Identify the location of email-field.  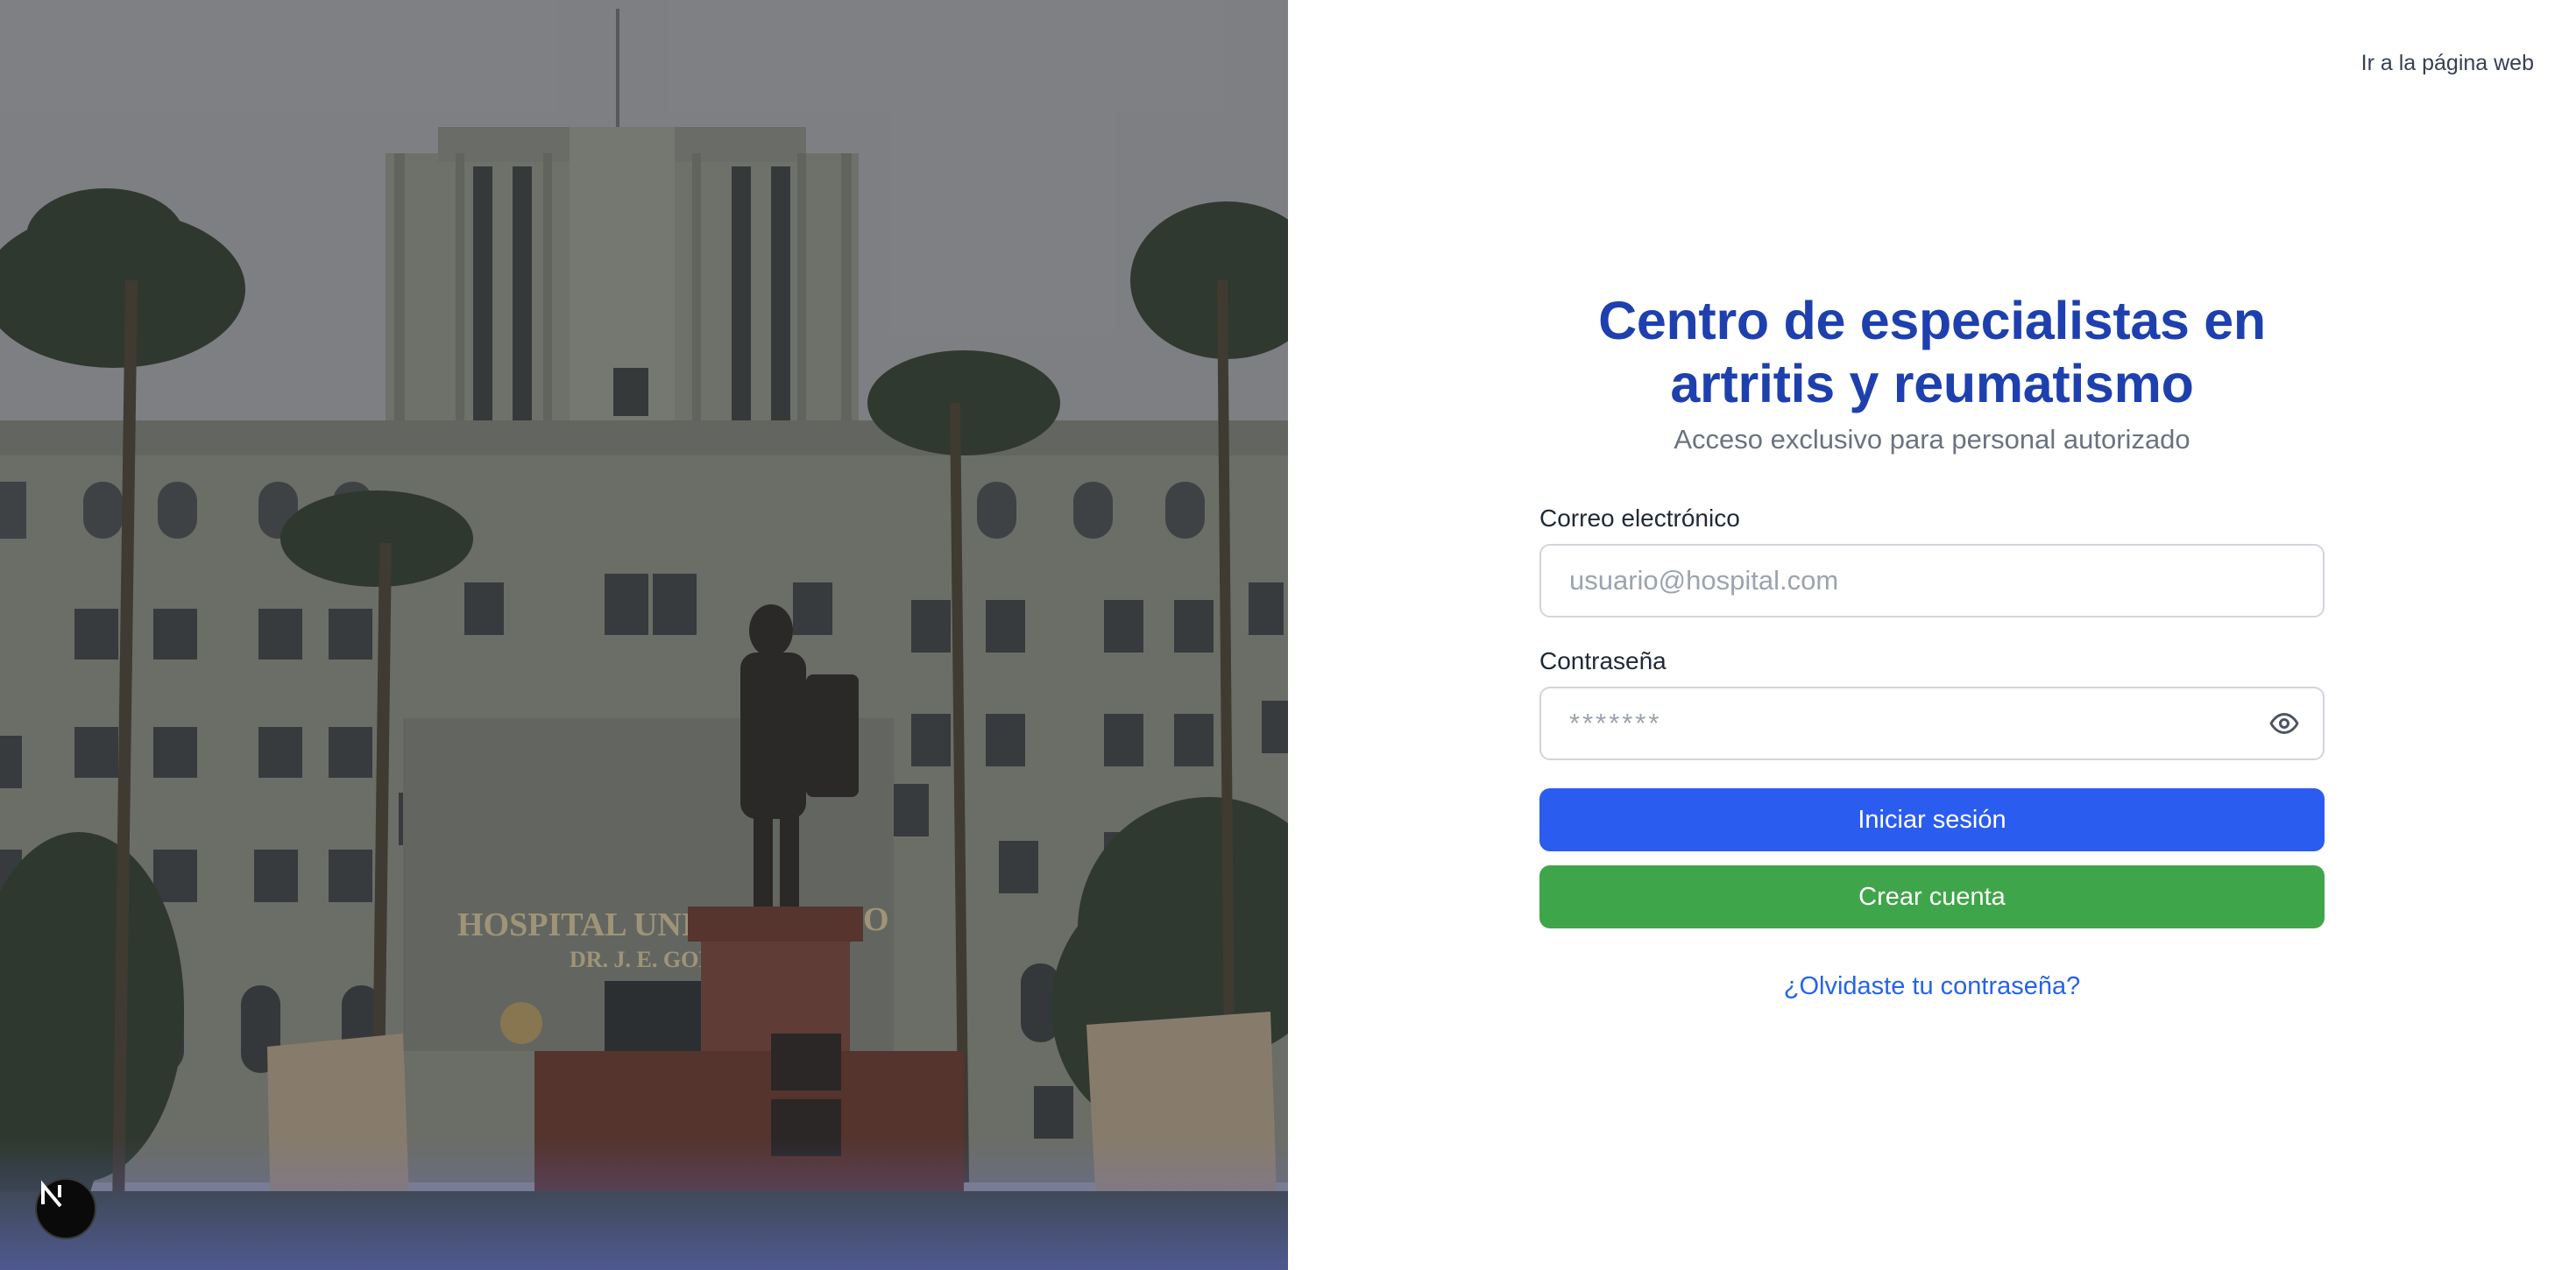
(1932, 581).